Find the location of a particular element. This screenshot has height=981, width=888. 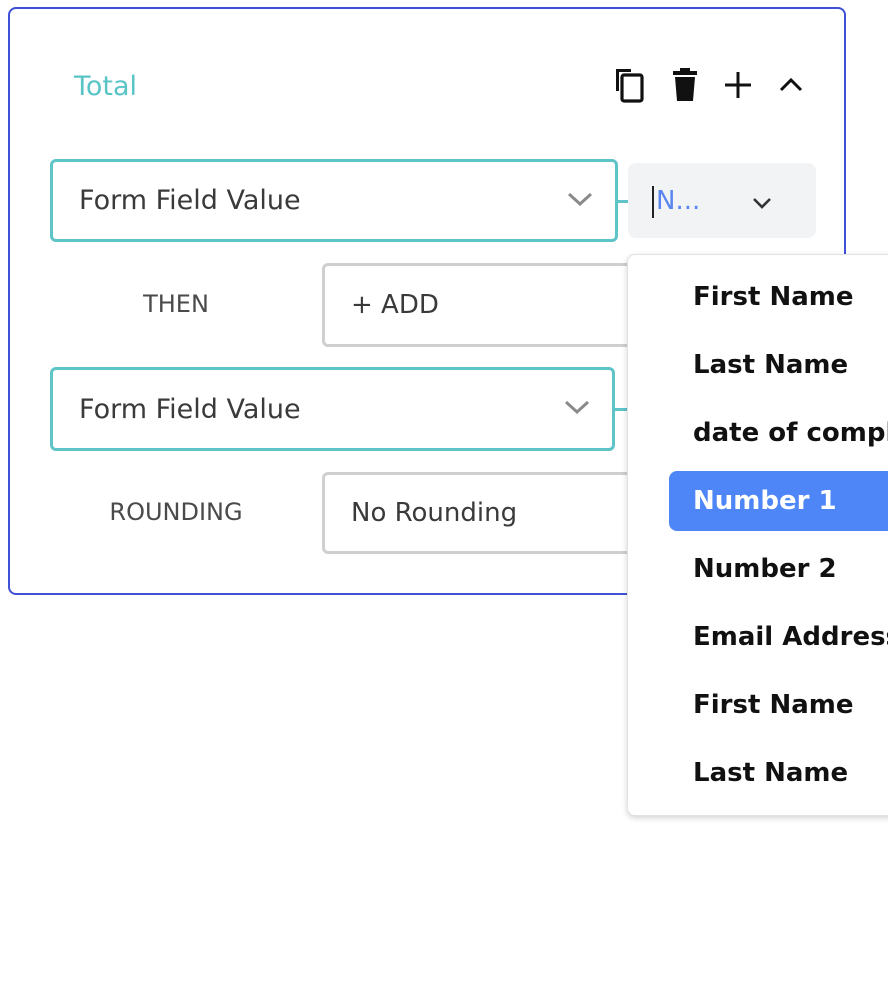

second-operand-value: Form Field Value is located at coordinates (190, 409).